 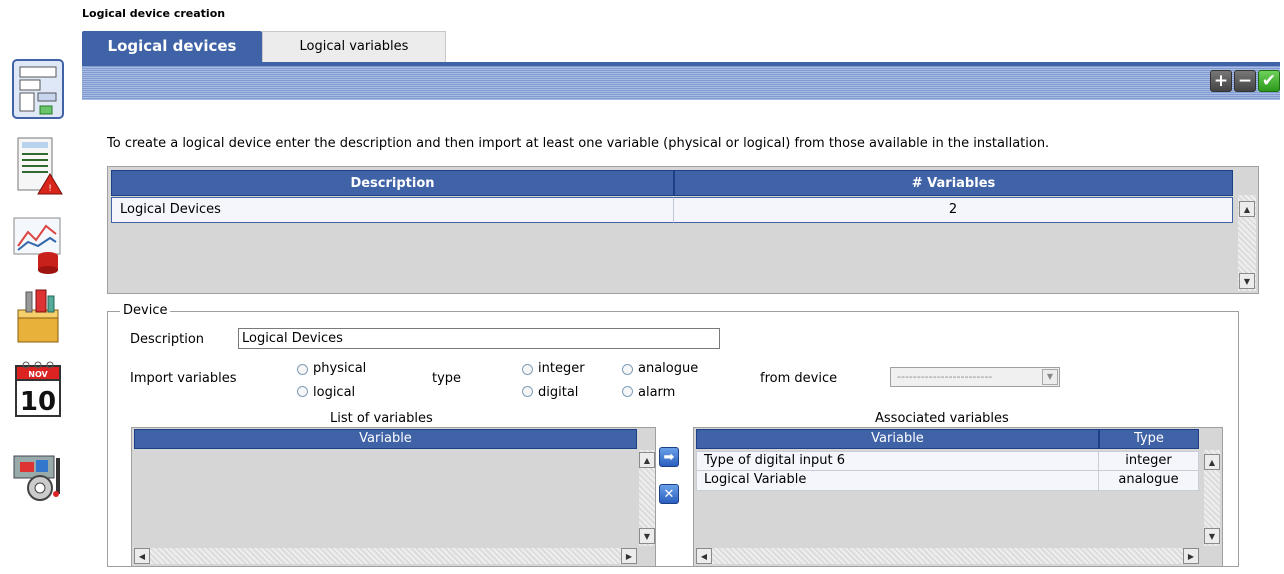 I want to click on remove-variable-button: ✕, so click(x=669, y=494).